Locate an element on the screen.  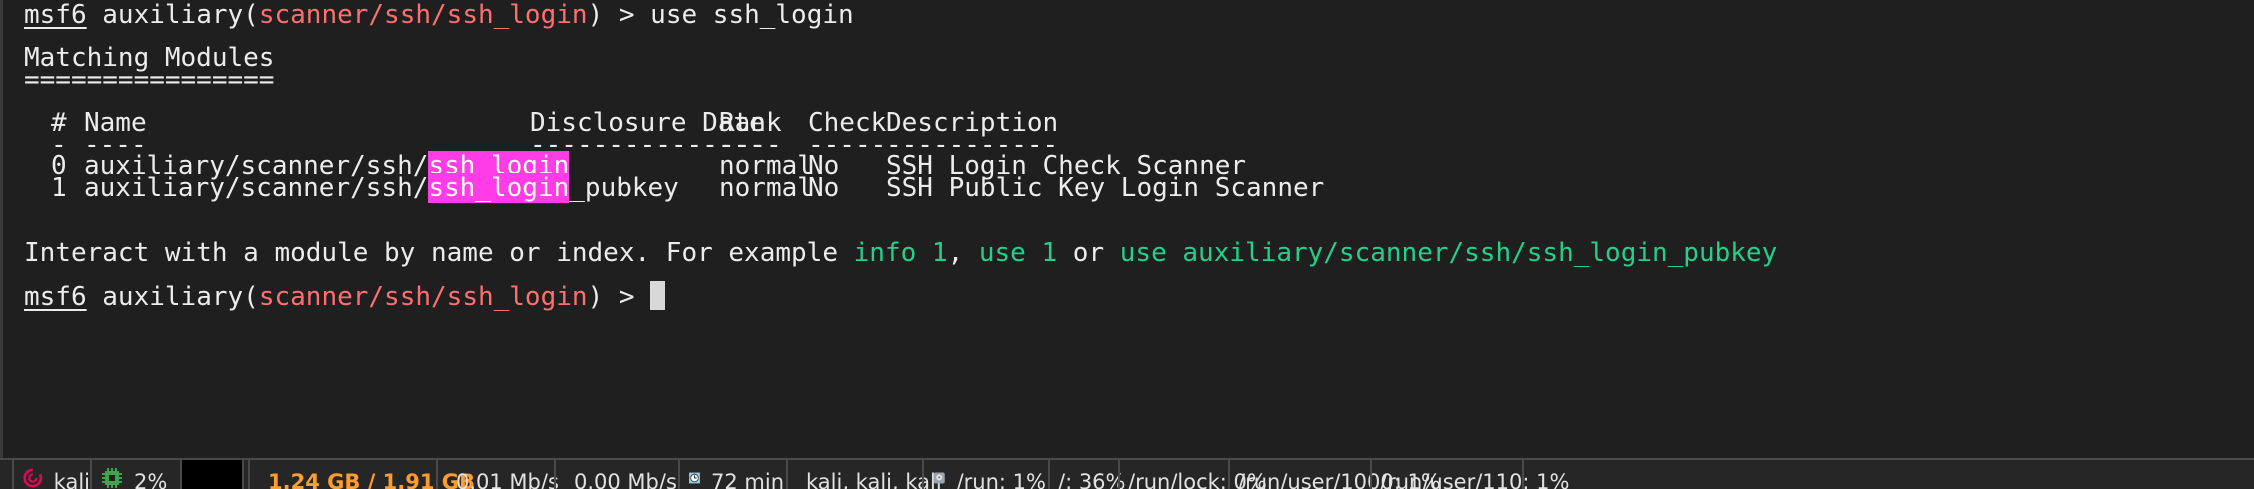
disk-icon is located at coordinates (939, 478).